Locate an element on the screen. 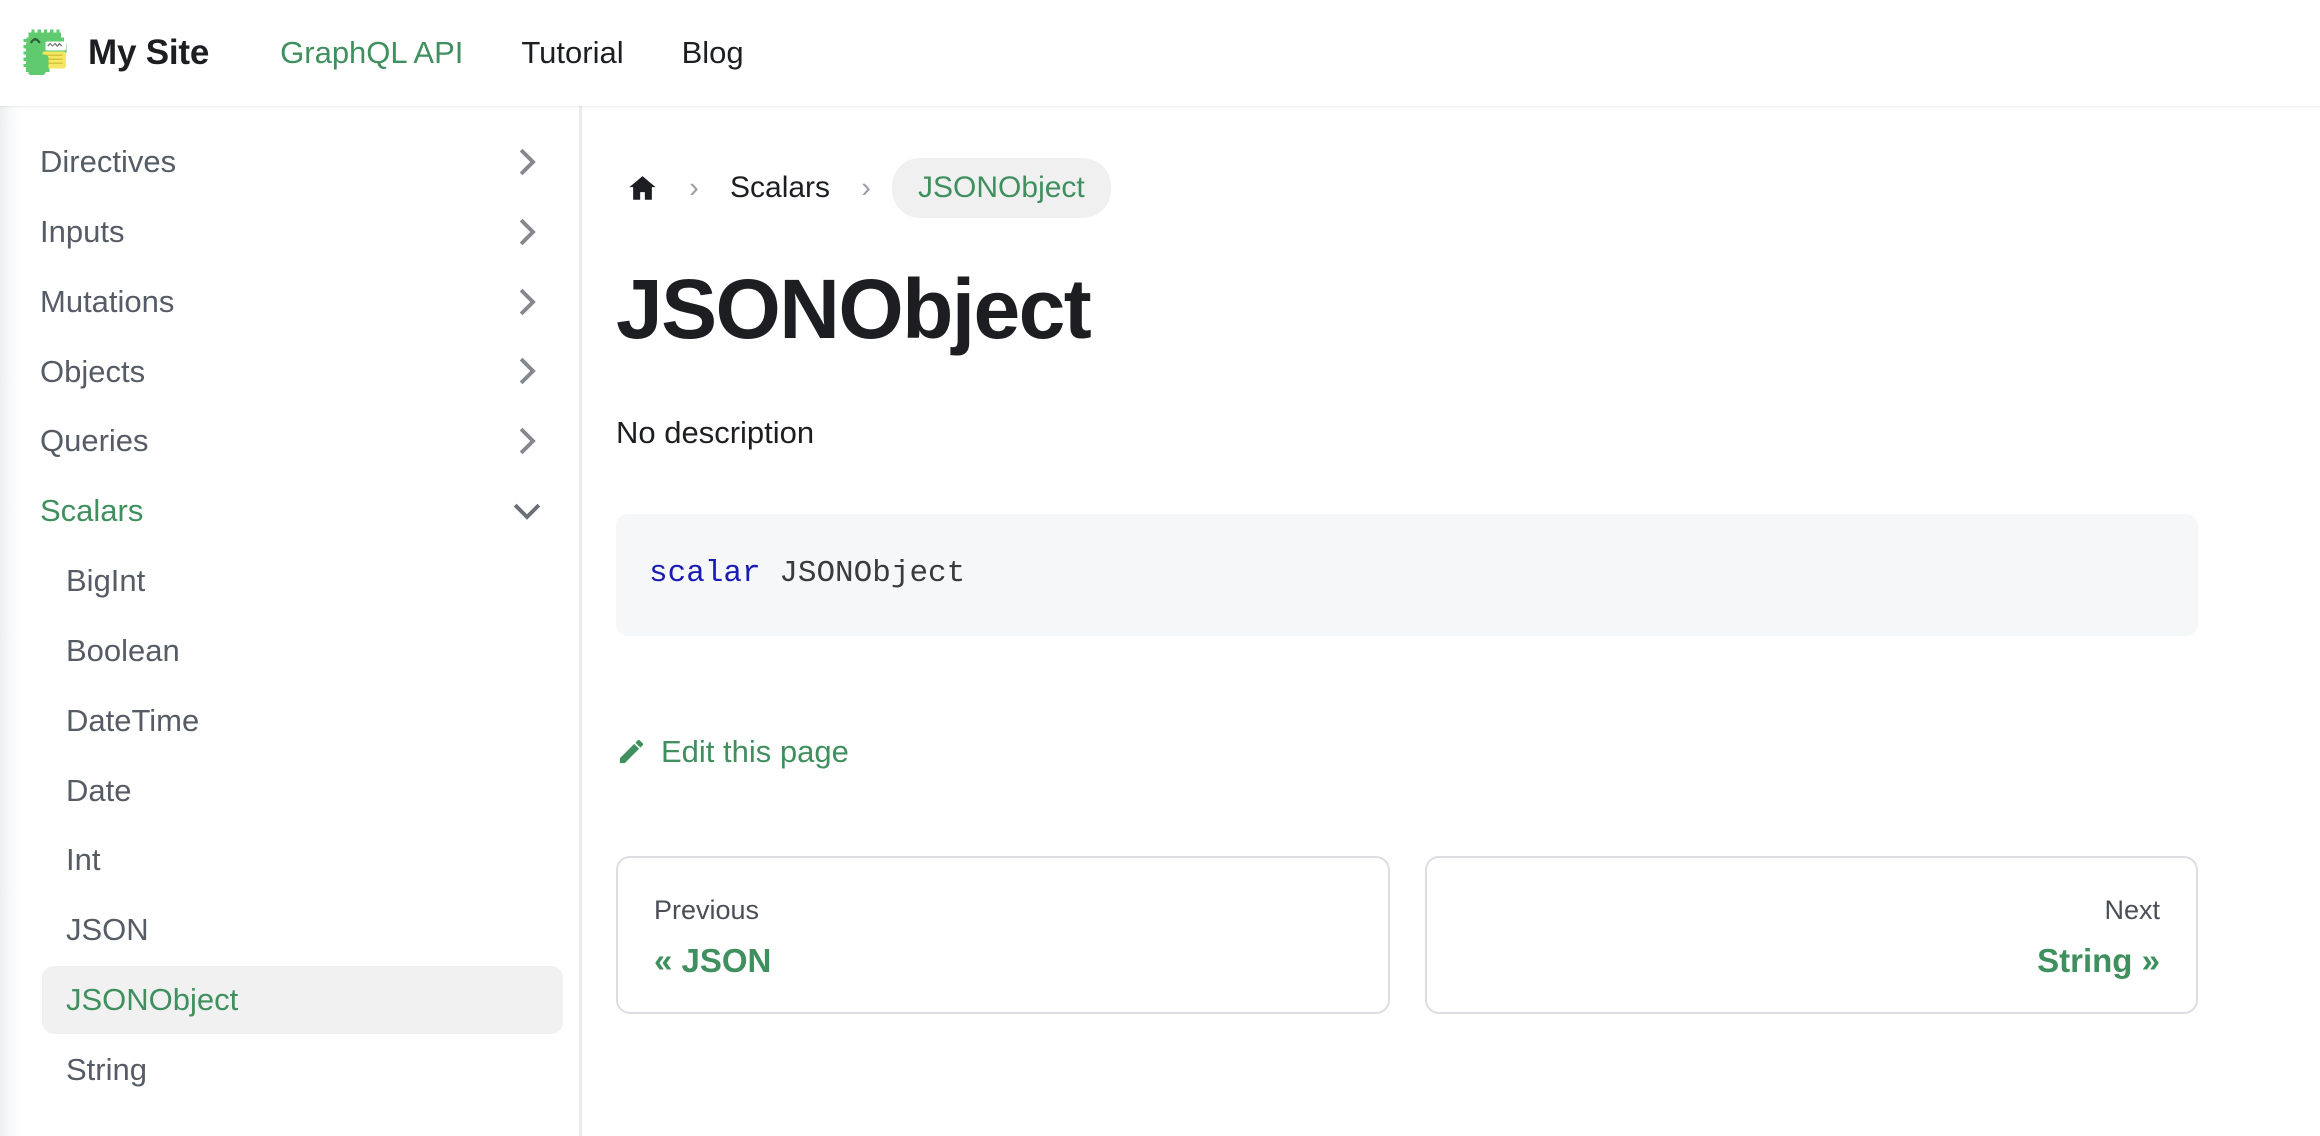  navbar: My Site GraphQL API Tutorial Blog is located at coordinates (1160, 53).